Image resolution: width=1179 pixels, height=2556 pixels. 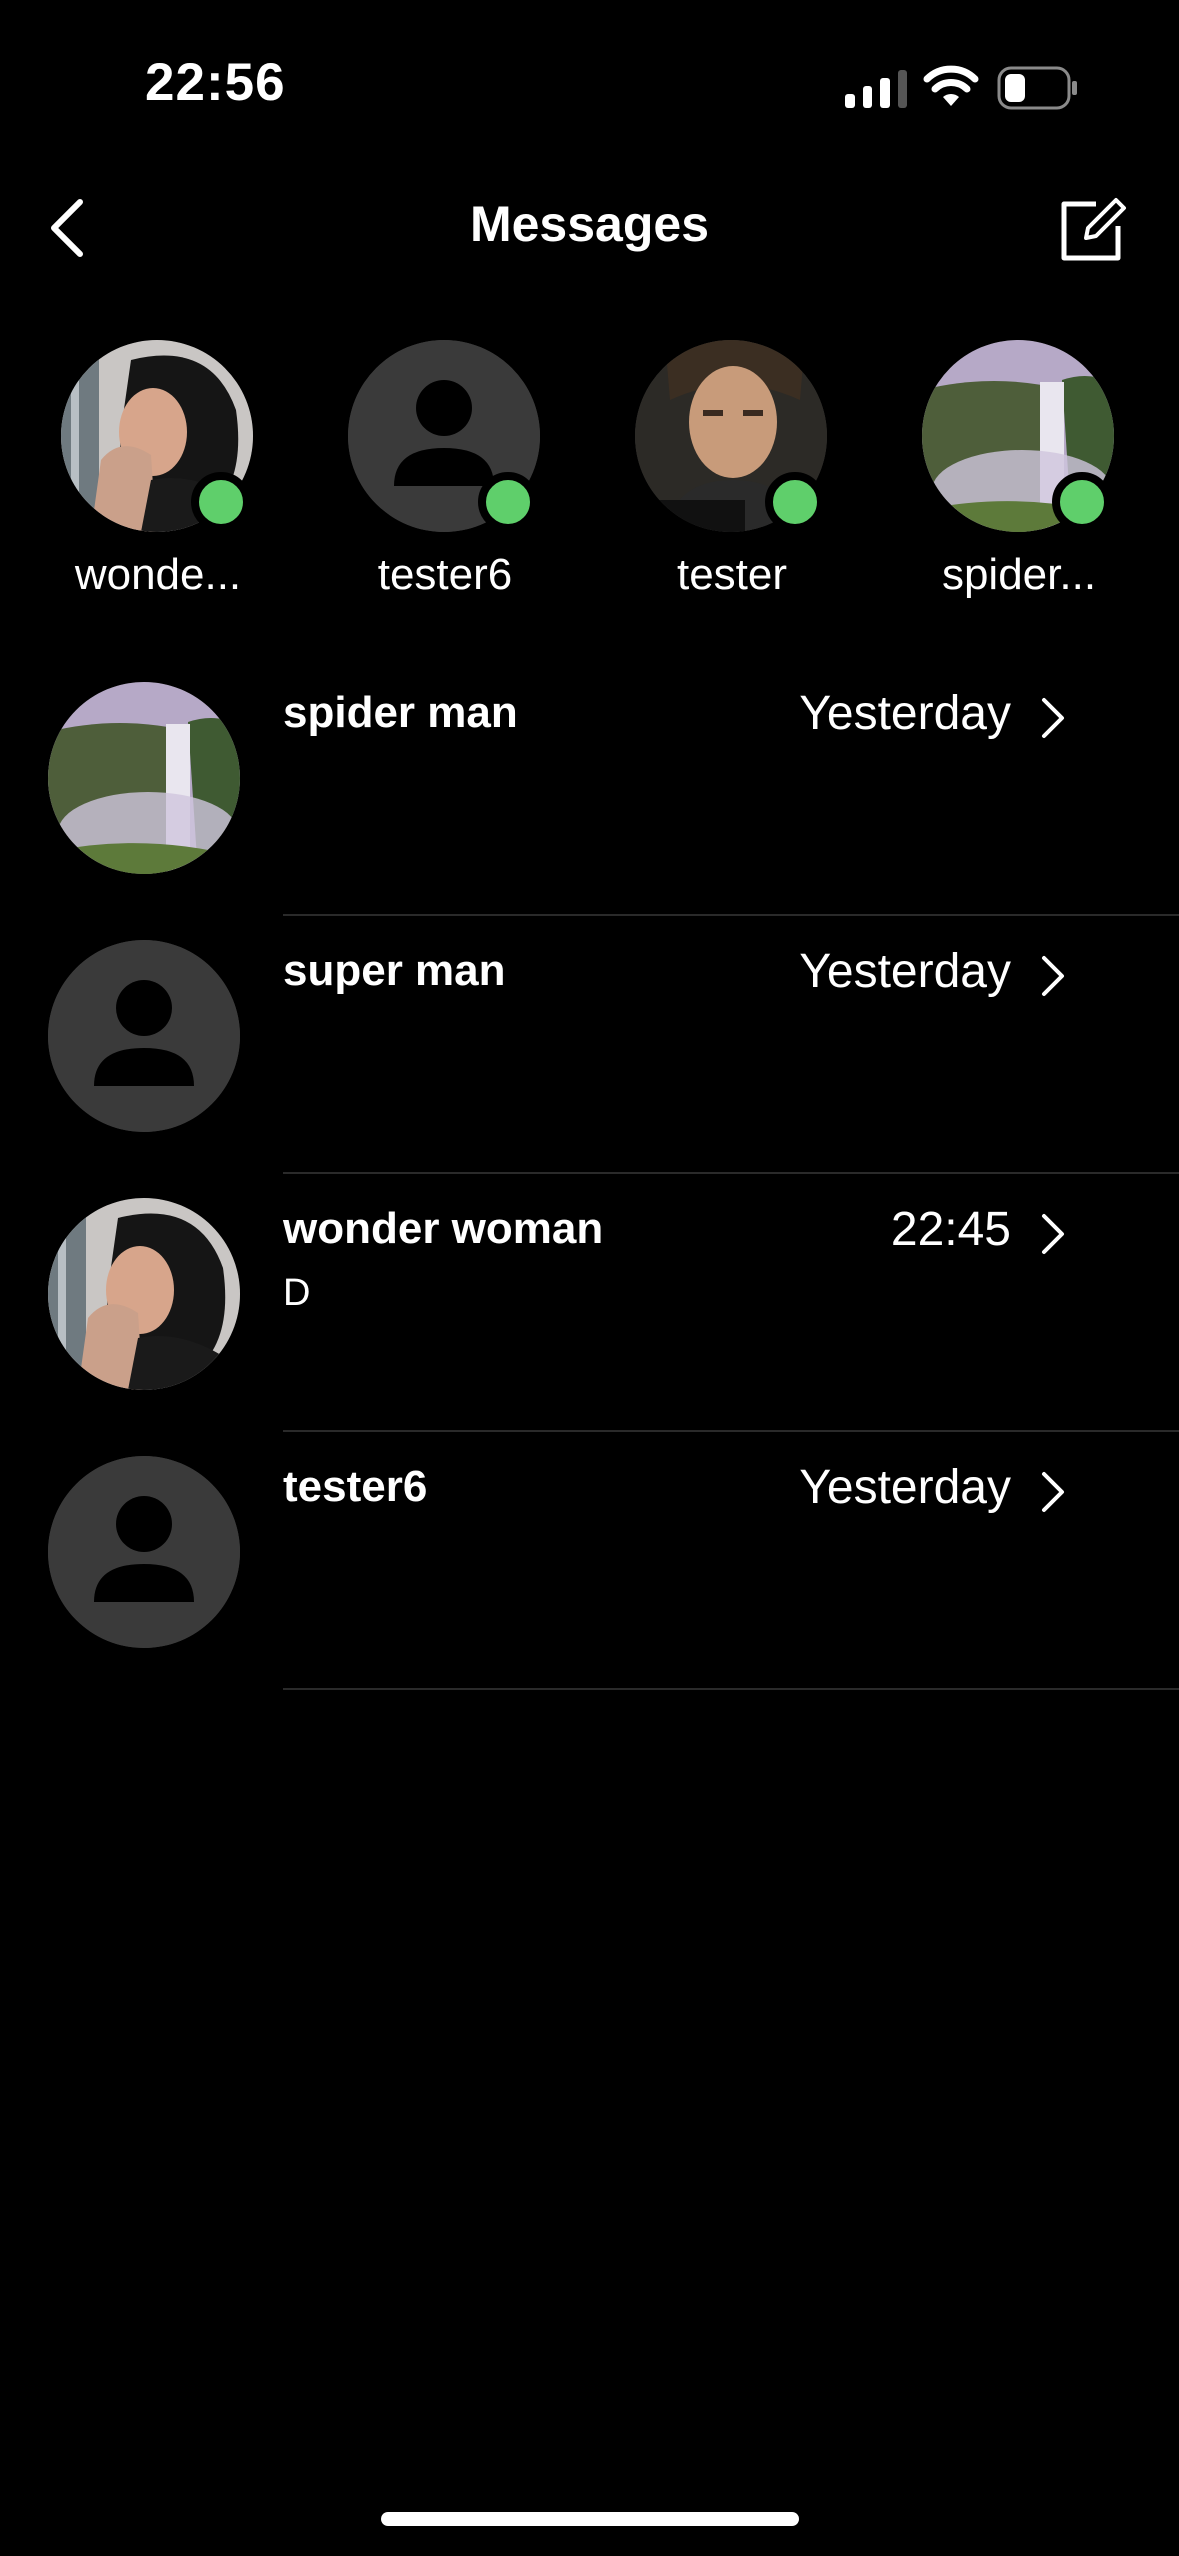 I want to click on wifi-icon, so click(x=951, y=85).